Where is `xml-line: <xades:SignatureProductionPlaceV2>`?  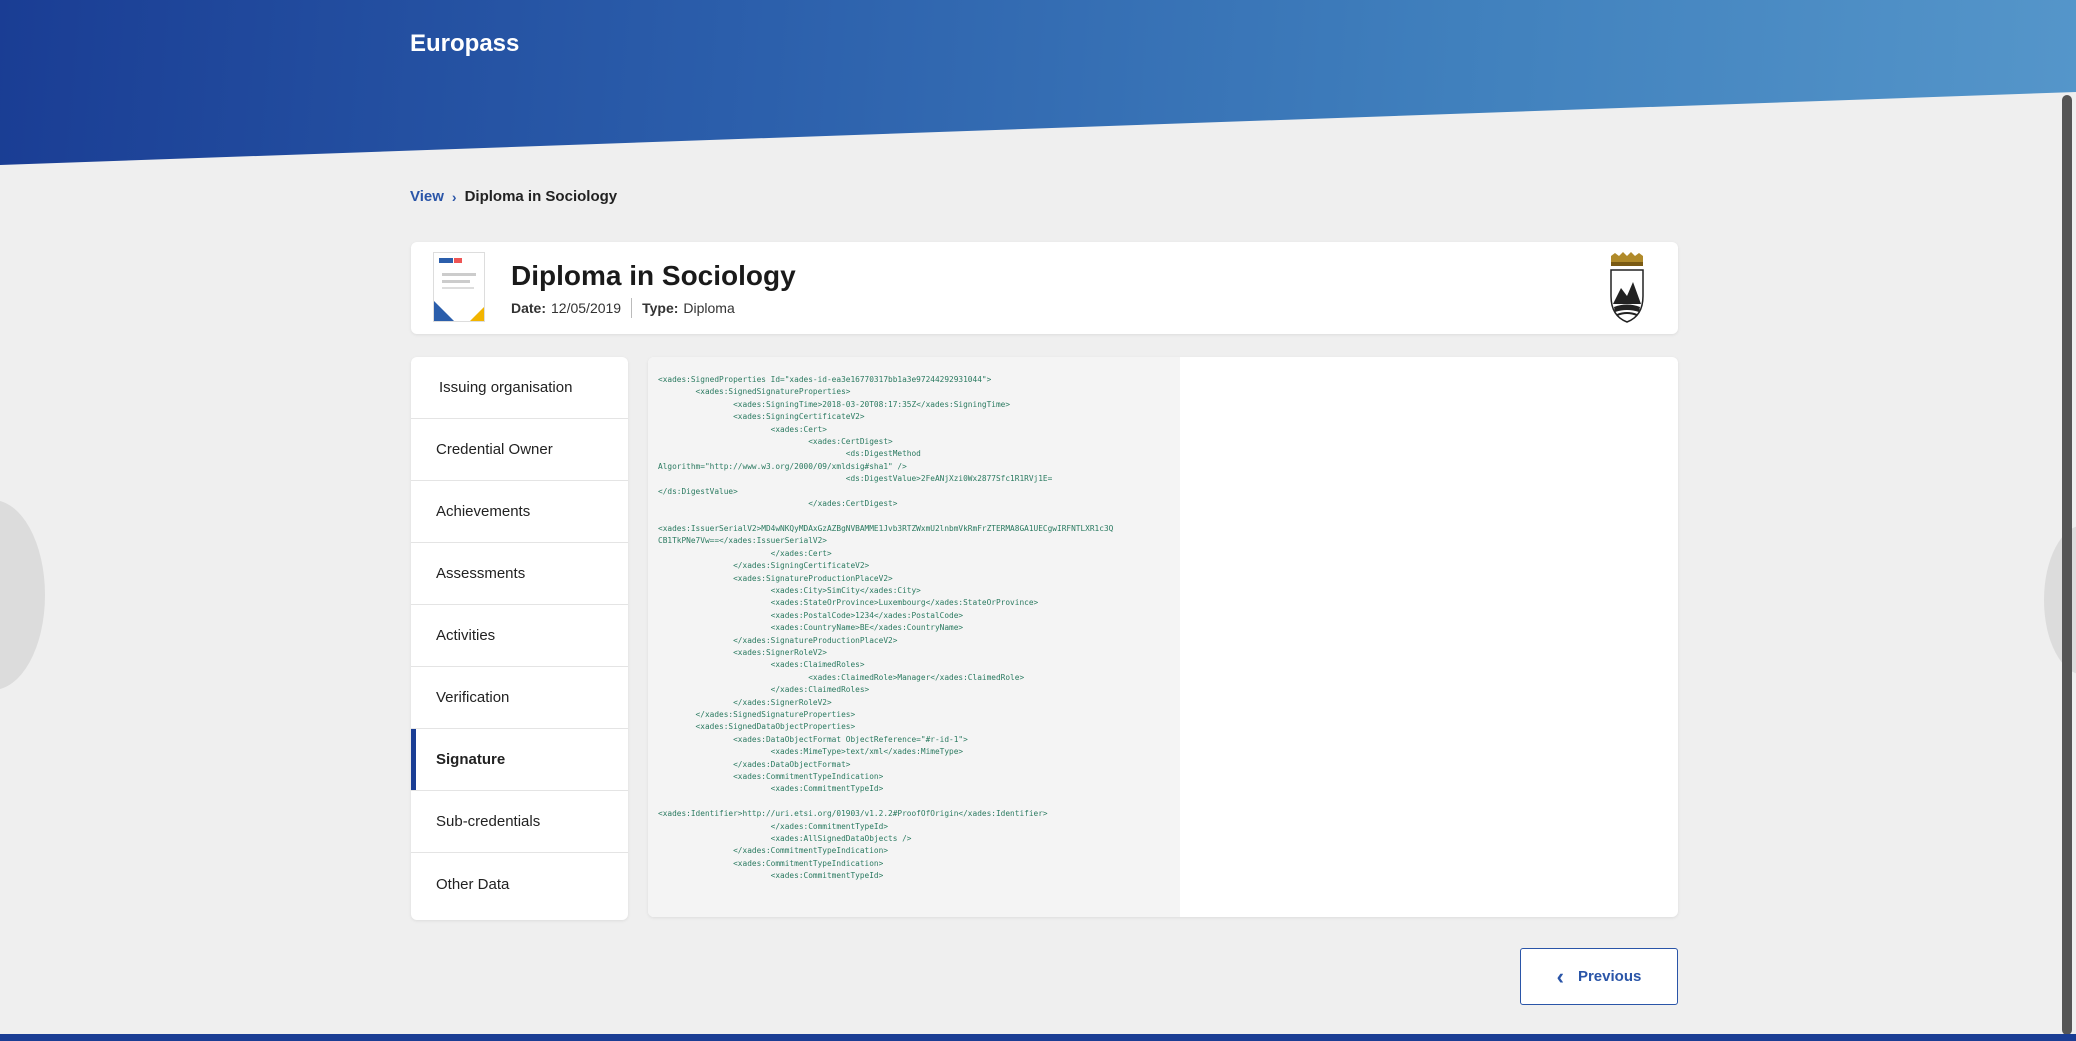 xml-line: <xades:SignatureProductionPlaceV2> is located at coordinates (775, 578).